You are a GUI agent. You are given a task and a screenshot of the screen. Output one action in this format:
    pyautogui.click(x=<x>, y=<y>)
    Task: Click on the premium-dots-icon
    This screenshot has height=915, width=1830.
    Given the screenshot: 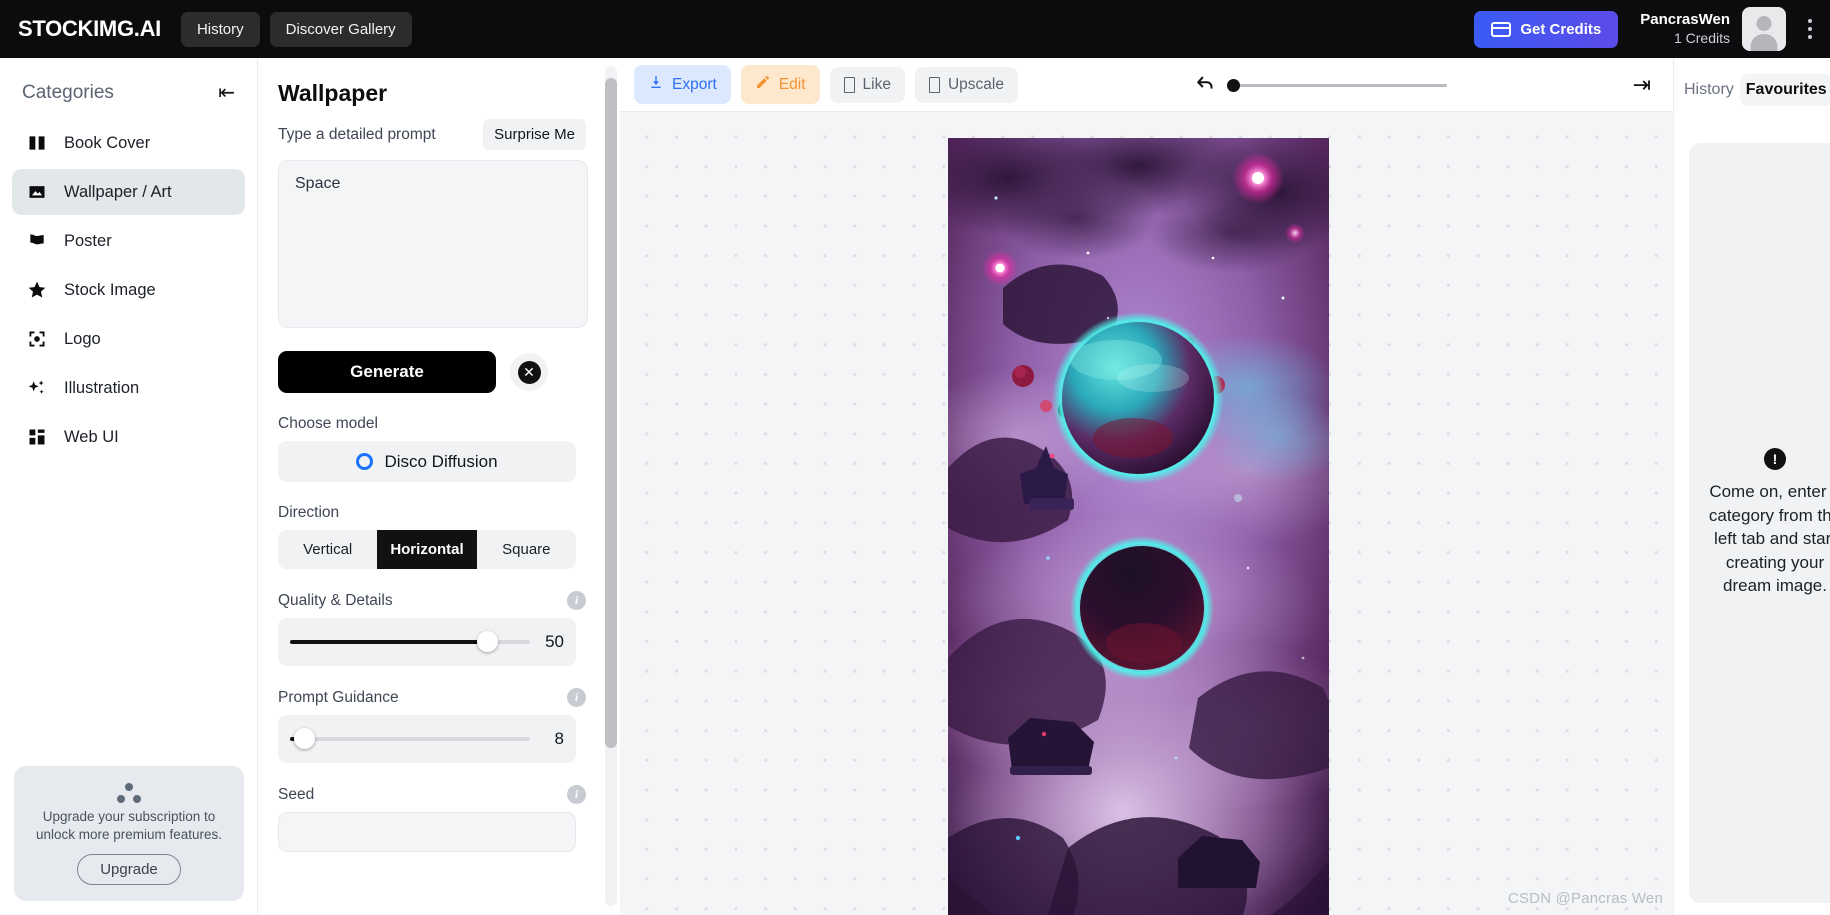 What is the action you would take?
    pyautogui.click(x=129, y=793)
    